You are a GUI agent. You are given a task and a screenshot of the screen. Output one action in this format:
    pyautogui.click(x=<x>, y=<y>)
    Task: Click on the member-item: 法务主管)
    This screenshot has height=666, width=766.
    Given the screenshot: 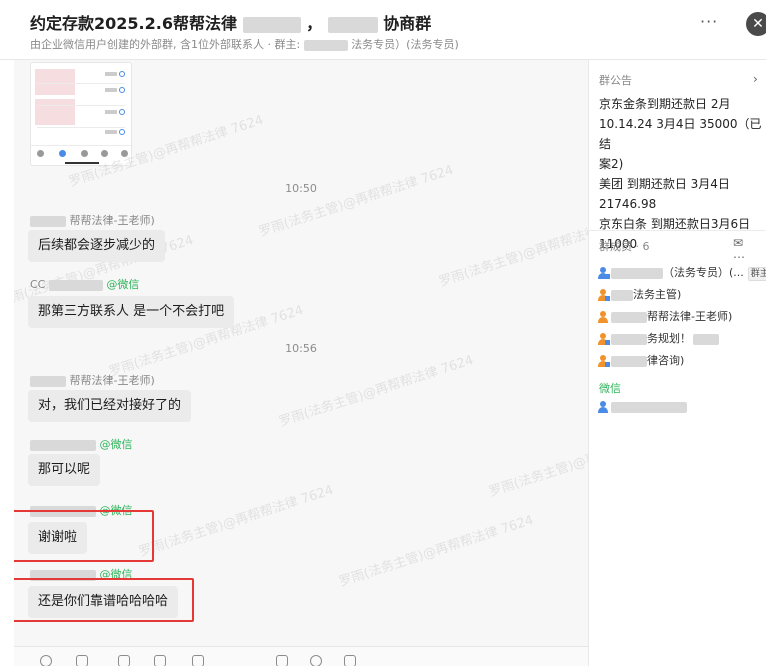 What is the action you would take?
    pyautogui.click(x=639, y=295)
    